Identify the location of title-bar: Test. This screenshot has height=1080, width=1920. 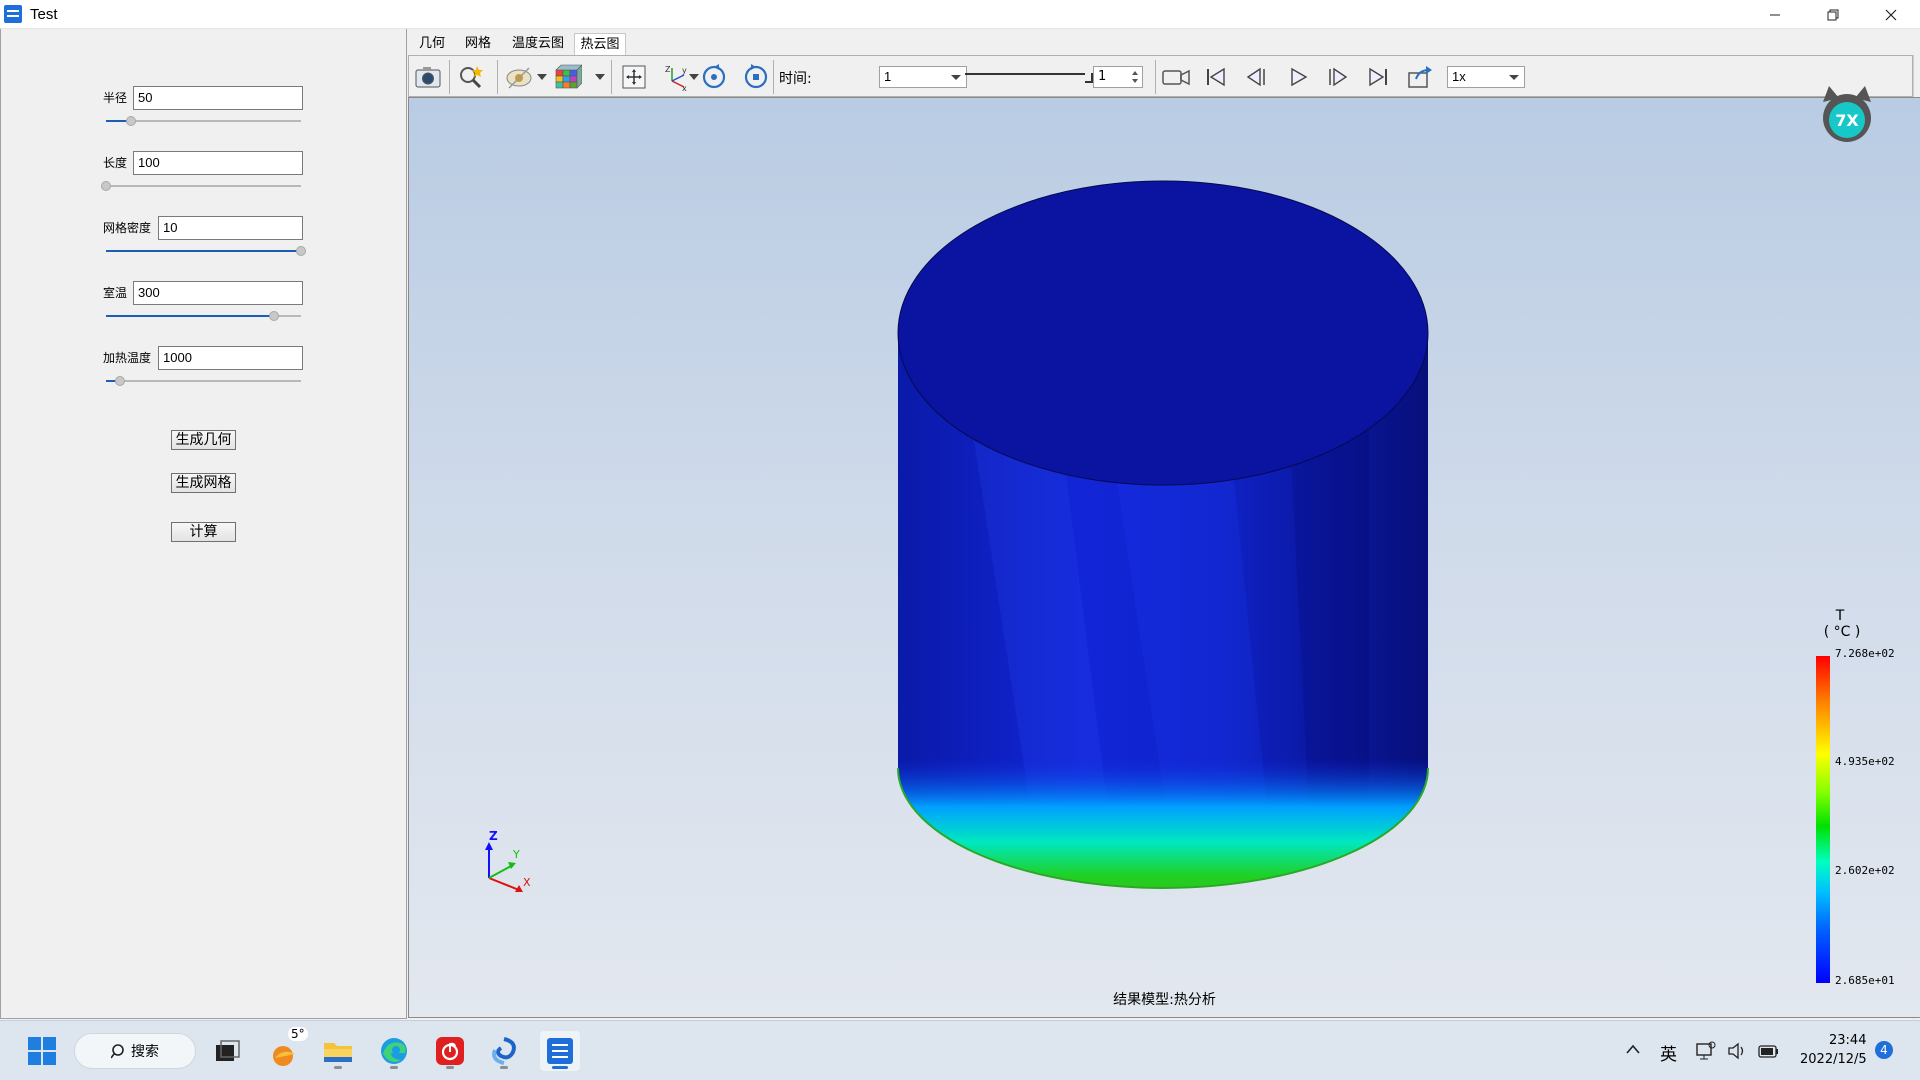
(960, 14).